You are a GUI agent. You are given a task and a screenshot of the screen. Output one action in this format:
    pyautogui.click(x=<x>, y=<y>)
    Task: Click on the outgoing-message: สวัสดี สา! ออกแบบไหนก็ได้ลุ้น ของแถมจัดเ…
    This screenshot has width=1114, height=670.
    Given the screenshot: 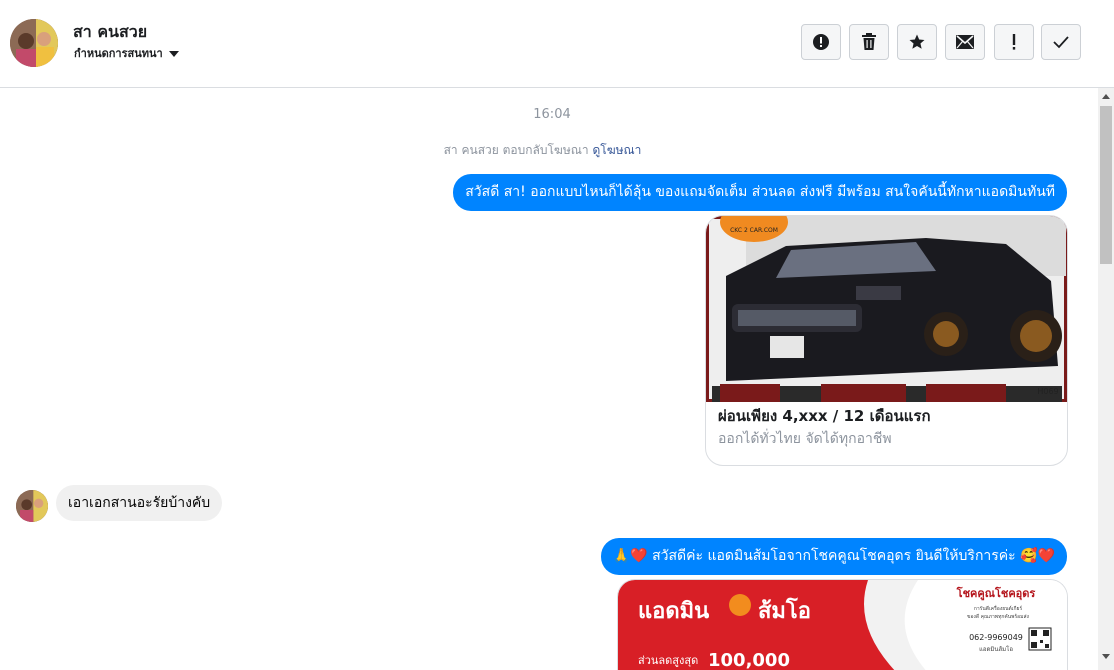 What is the action you would take?
    pyautogui.click(x=760, y=192)
    